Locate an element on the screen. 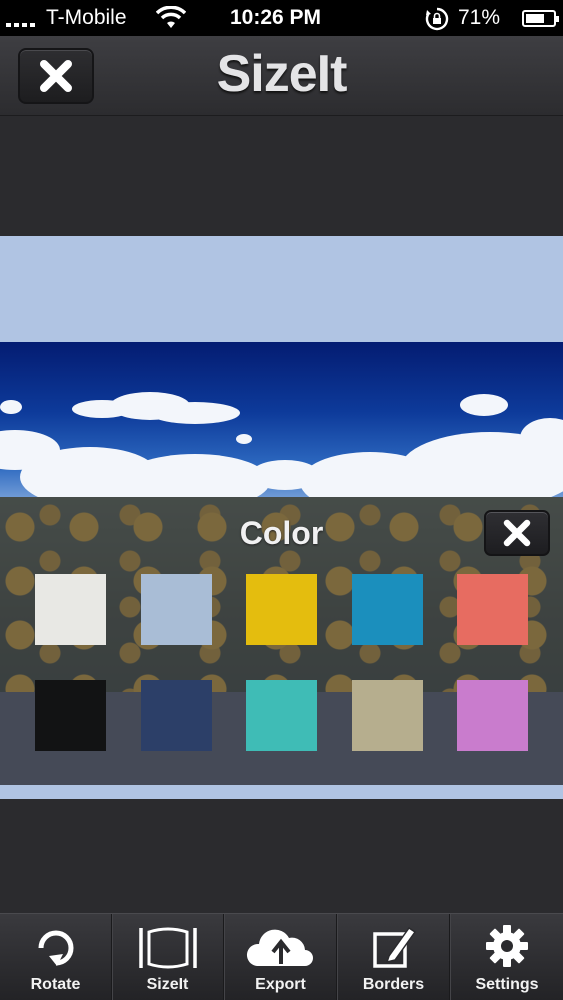 Image resolution: width=563 pixels, height=1000 pixels. borders-button: Borders is located at coordinates (394, 957).